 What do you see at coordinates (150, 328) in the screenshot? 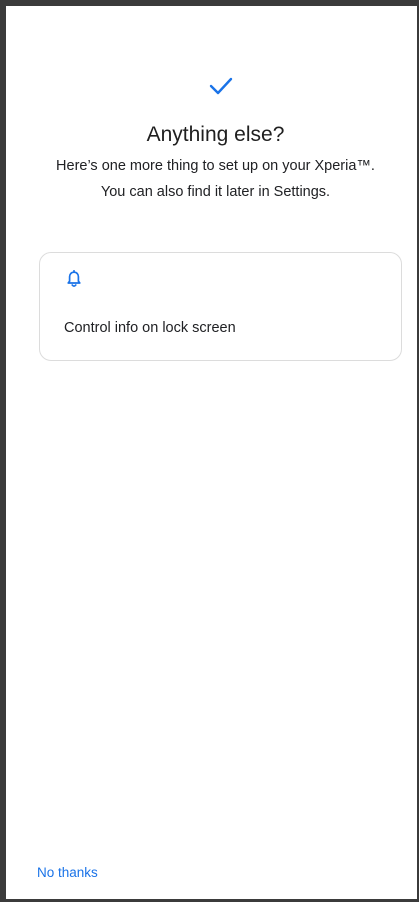
I see `option-label: Control info on lock screen` at bounding box center [150, 328].